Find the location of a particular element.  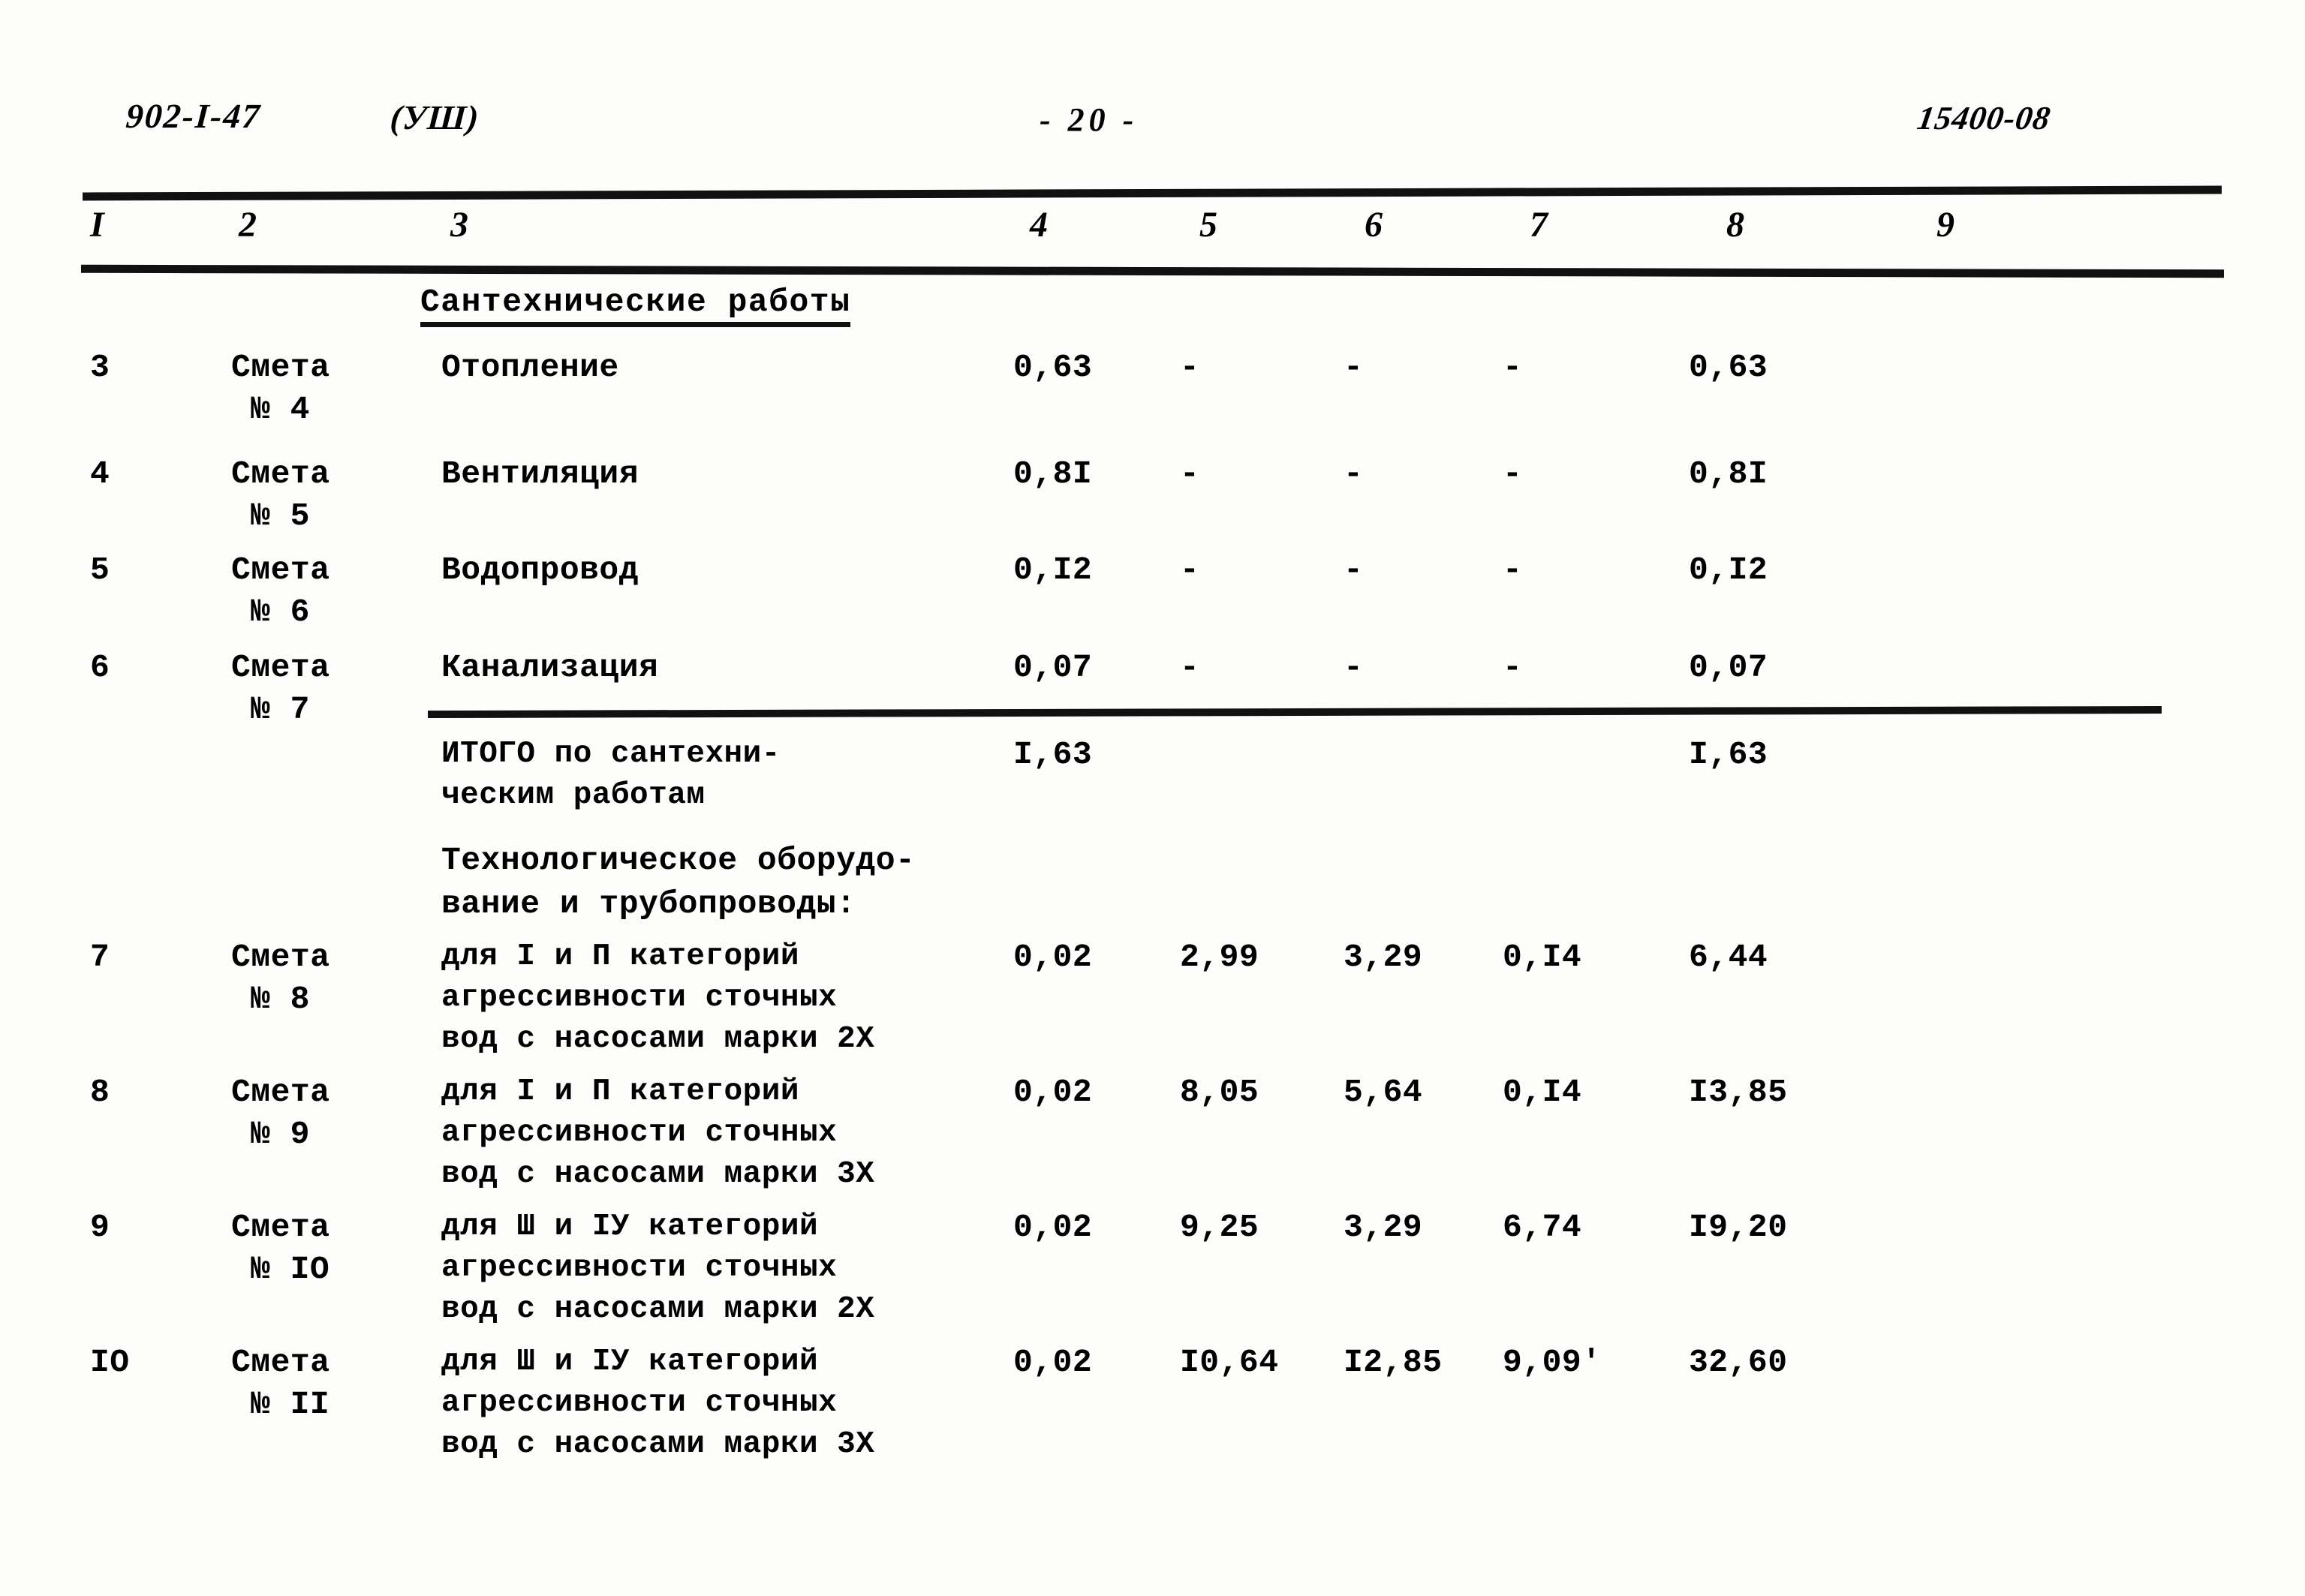

subtotal-col-8: I,63 is located at coordinates (1728, 754).